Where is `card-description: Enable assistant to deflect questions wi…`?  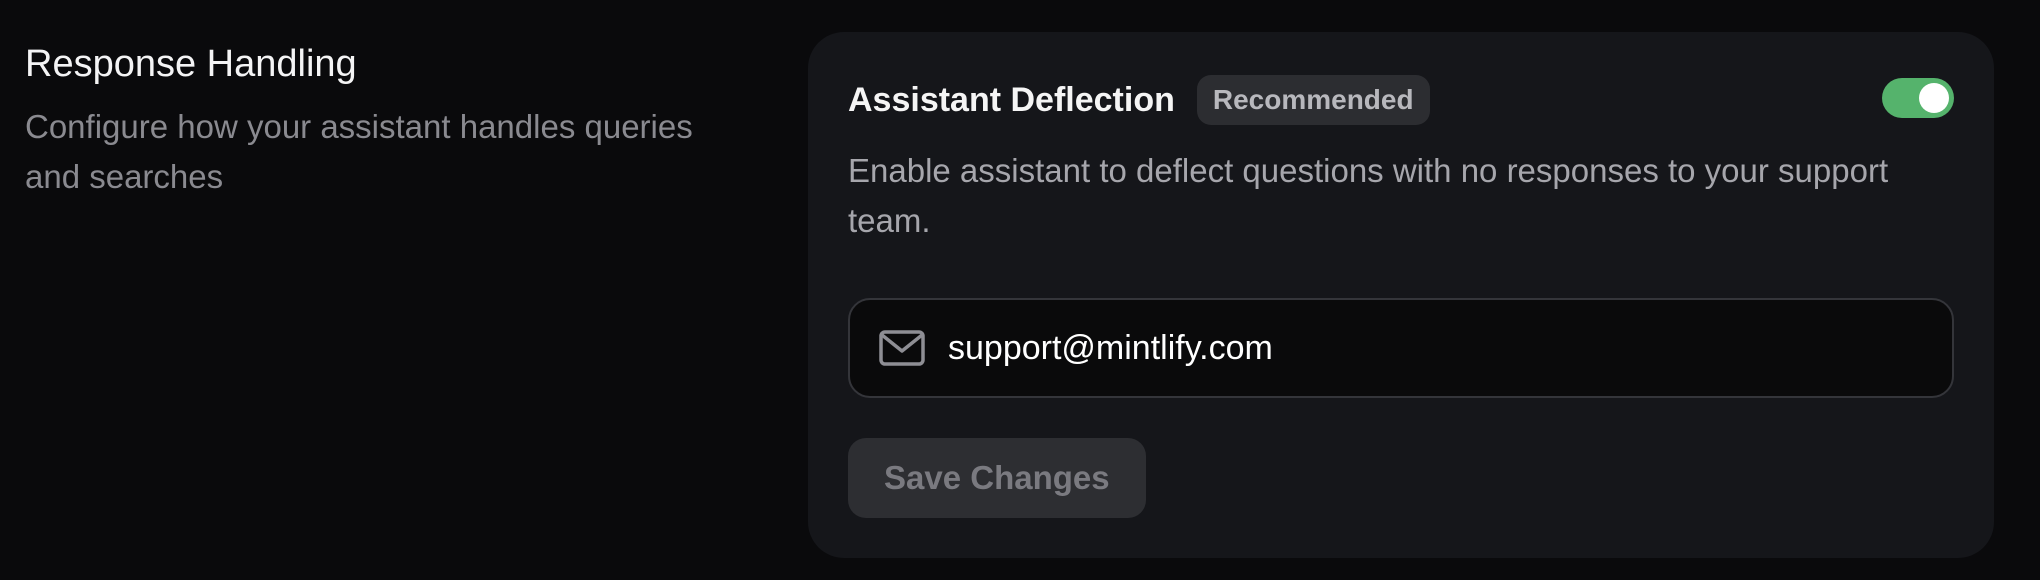 card-description: Enable assistant to deflect questions wi… is located at coordinates (1368, 195).